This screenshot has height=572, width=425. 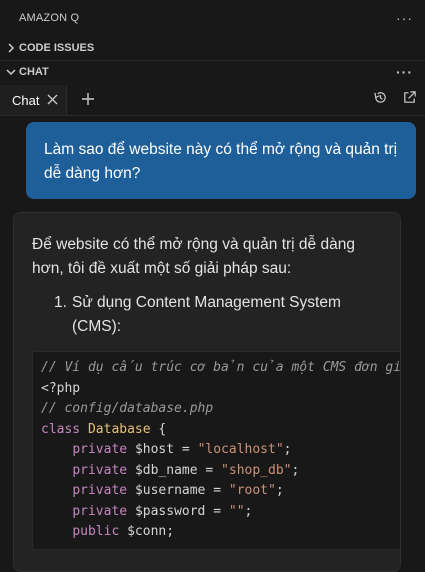 What do you see at coordinates (26, 100) in the screenshot?
I see `tab-label: Chat` at bounding box center [26, 100].